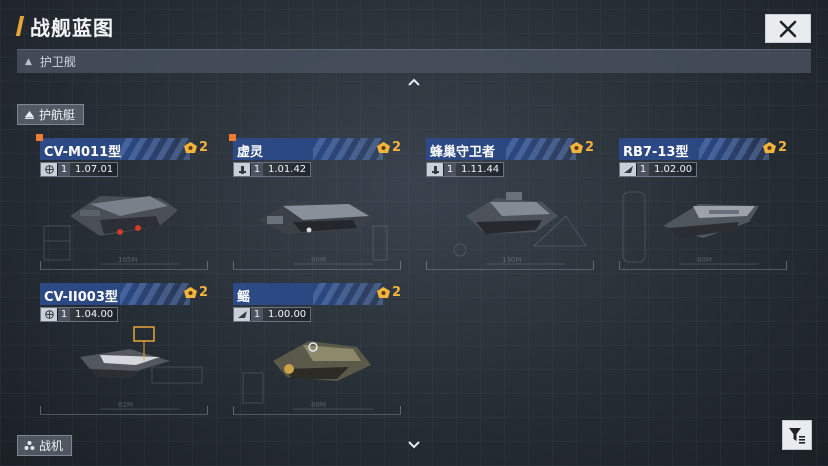 This screenshot has height=466, width=828. I want to click on ship-stats: 1 1.01.42, so click(272, 169).